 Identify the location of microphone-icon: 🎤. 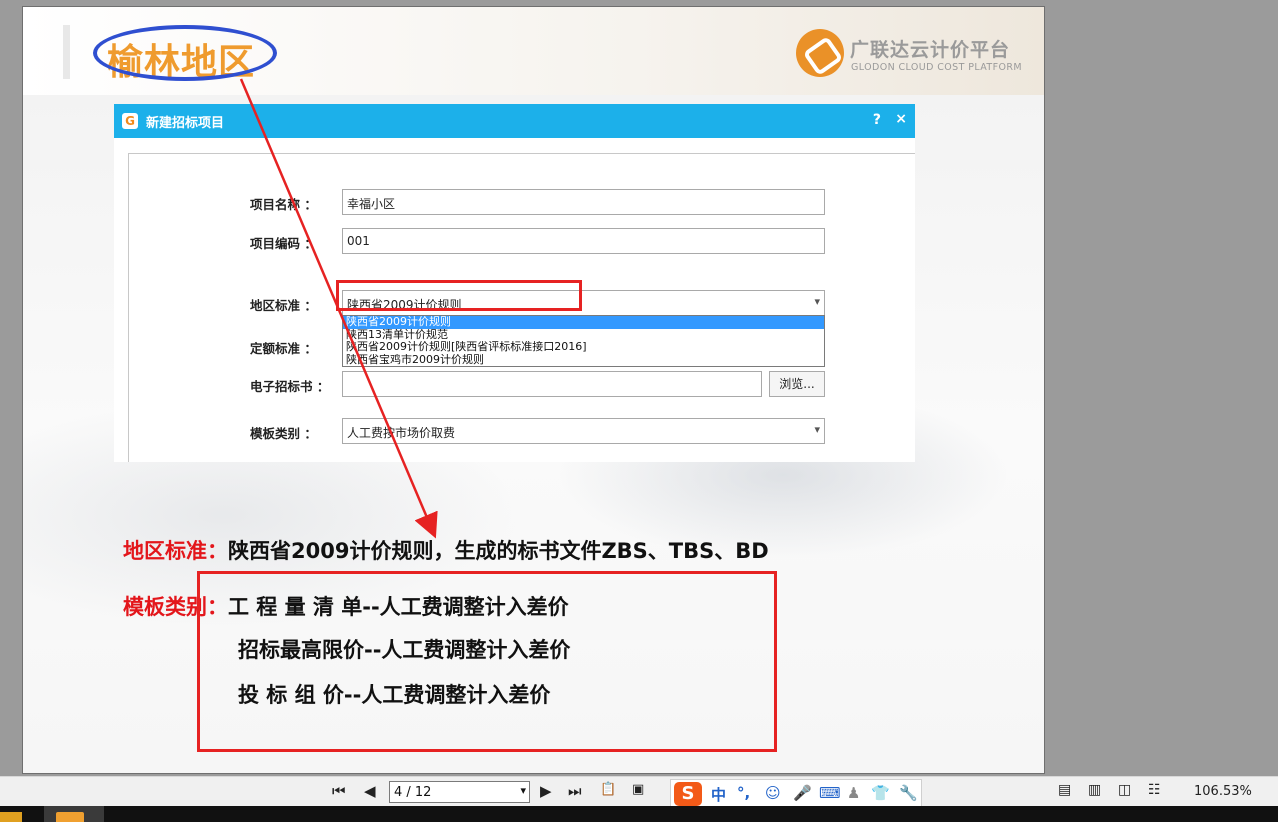
(802, 793).